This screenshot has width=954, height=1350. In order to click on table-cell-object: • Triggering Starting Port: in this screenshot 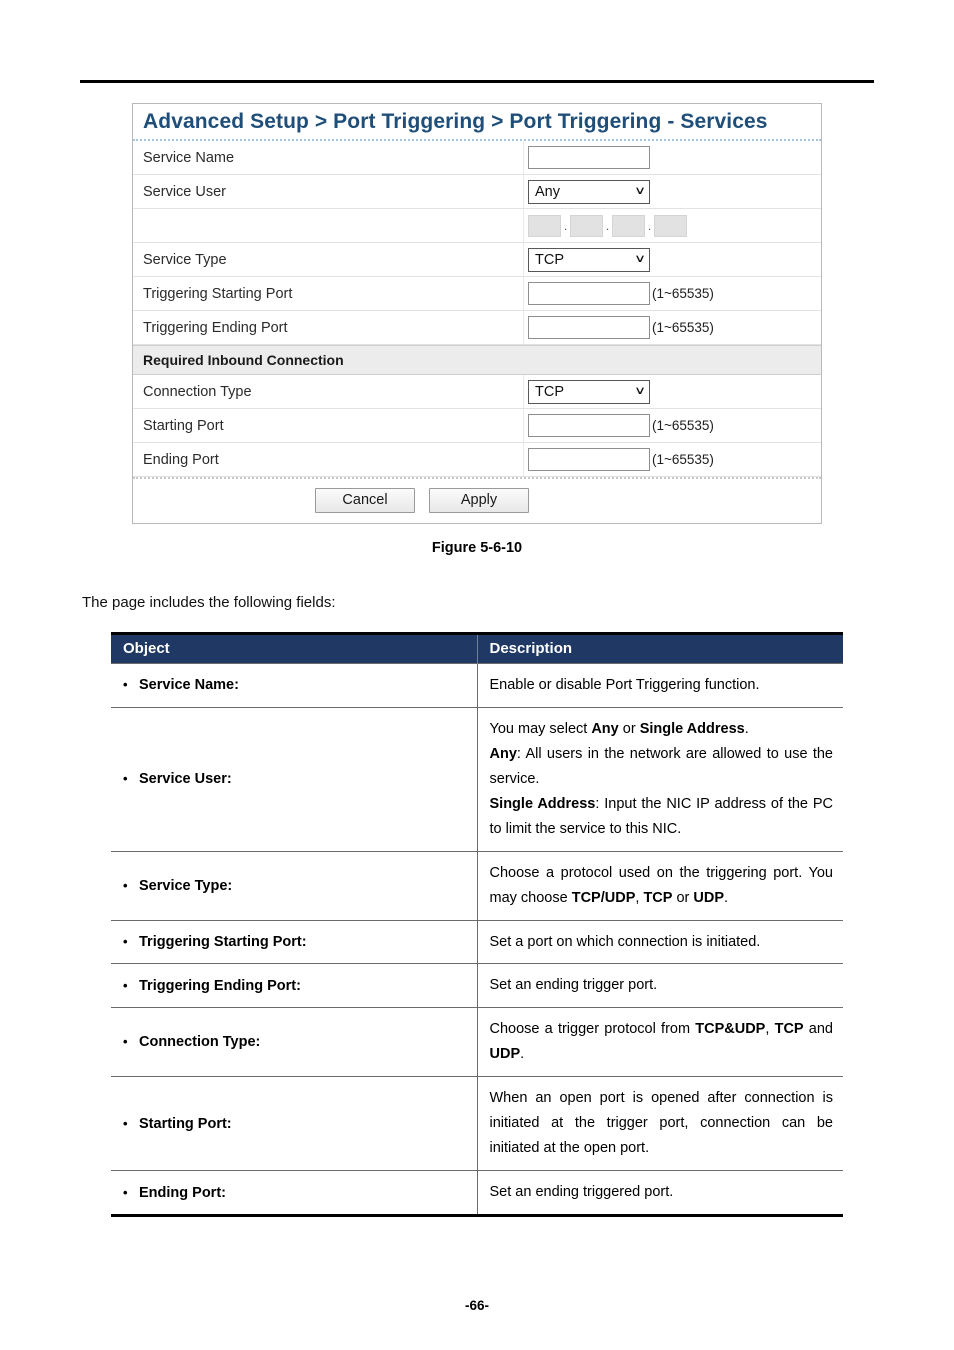, I will do `click(294, 942)`.